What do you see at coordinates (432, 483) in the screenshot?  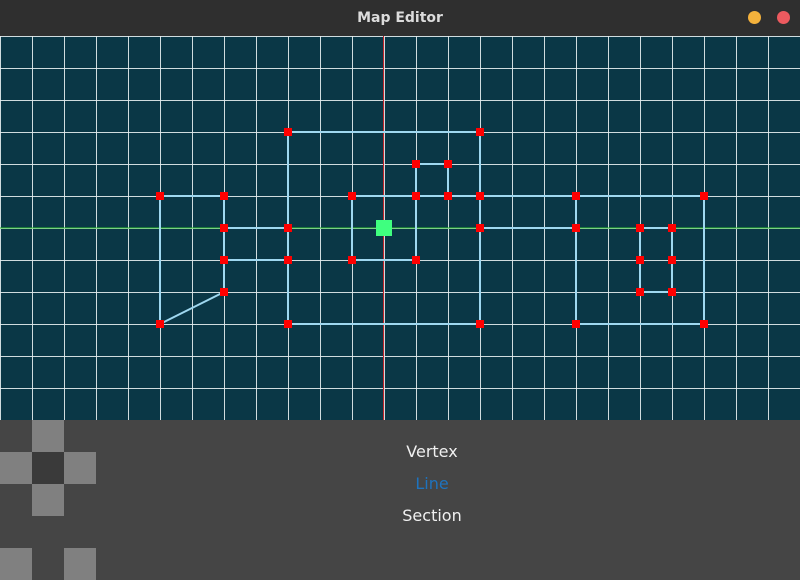 I see `mode-line: Line` at bounding box center [432, 483].